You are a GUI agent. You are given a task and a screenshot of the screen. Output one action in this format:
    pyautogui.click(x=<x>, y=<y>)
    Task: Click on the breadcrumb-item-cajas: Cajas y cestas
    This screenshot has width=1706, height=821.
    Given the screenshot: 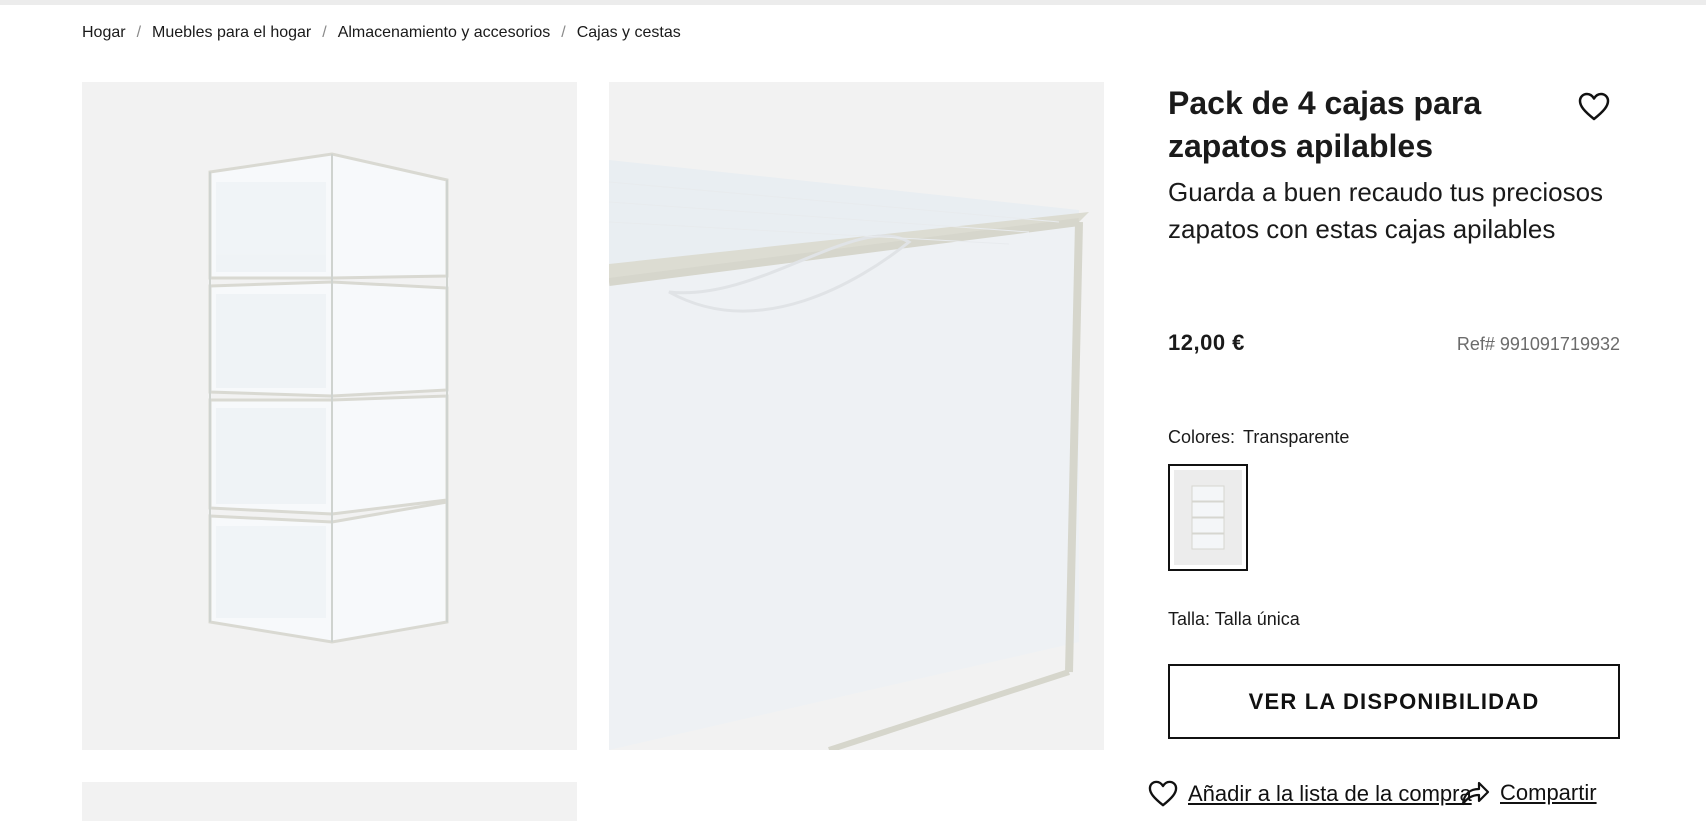 What is the action you would take?
    pyautogui.click(x=629, y=33)
    